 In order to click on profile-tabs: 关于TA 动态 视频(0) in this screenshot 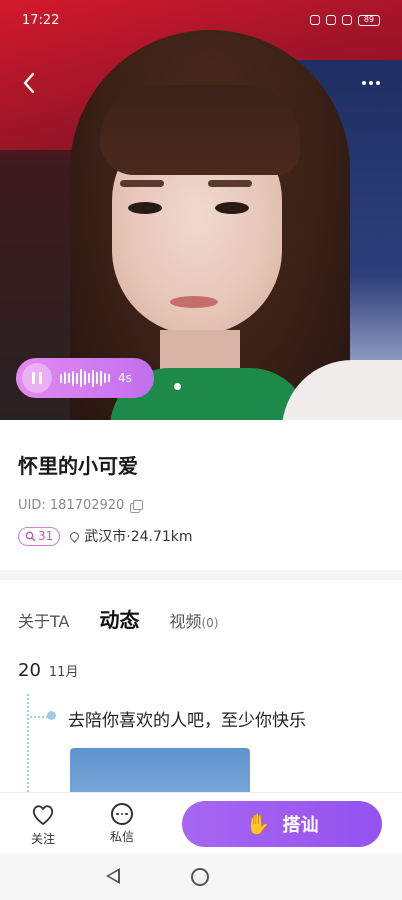, I will do `click(118, 618)`.